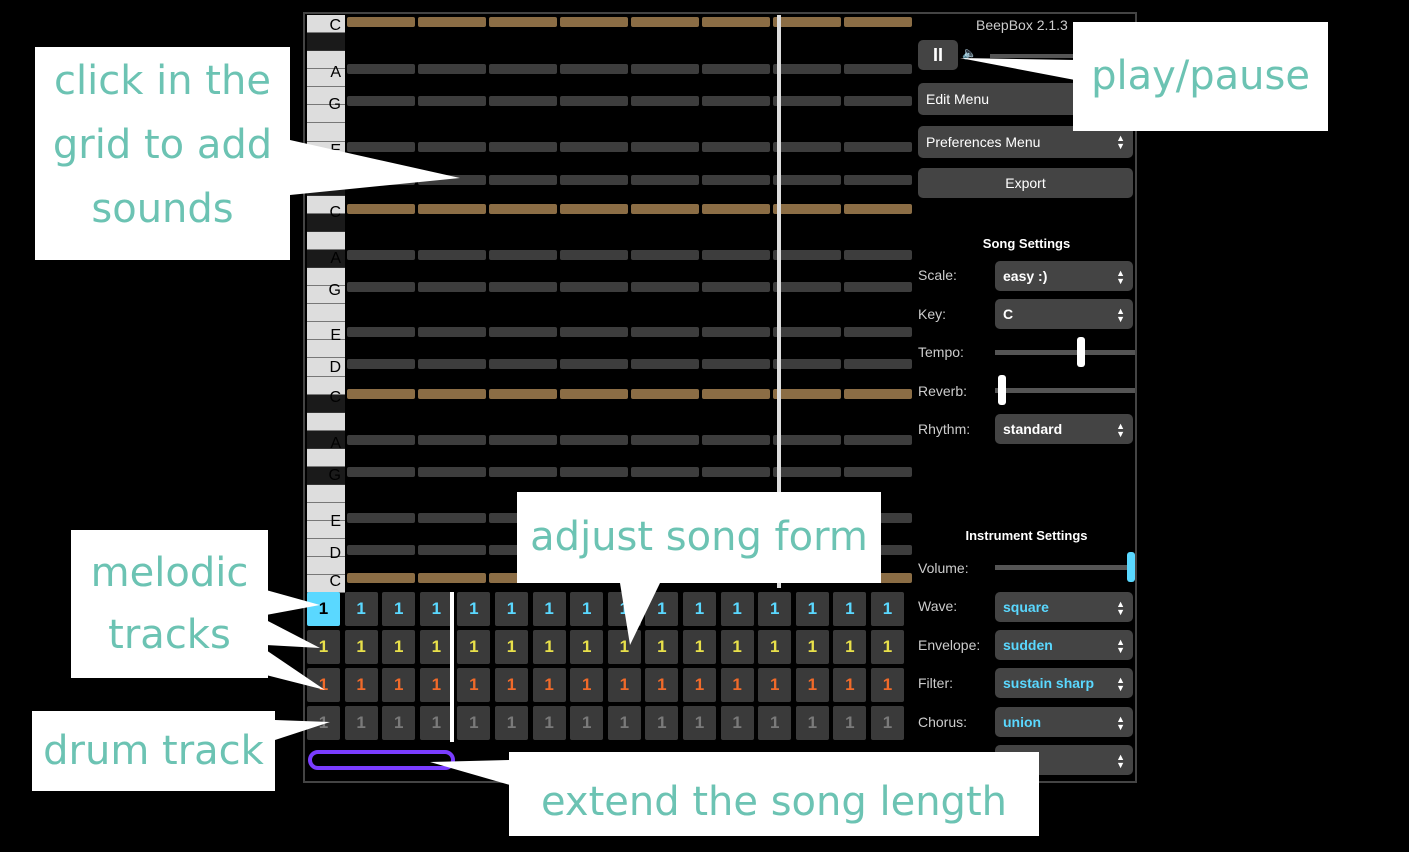 This screenshot has width=1409, height=852. Describe the element at coordinates (1200, 76) in the screenshot. I see `callout-play-pause: play/pause` at that location.